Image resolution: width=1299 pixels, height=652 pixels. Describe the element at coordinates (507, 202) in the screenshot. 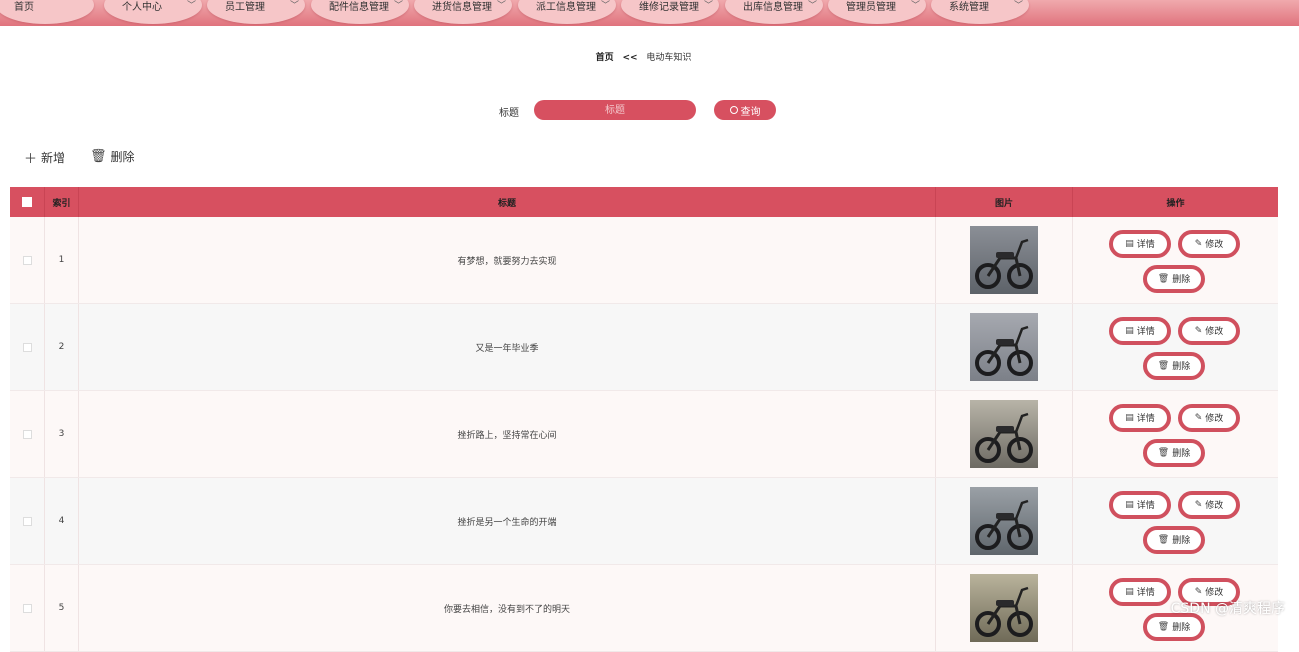

I see `column-header-title: 标题` at that location.